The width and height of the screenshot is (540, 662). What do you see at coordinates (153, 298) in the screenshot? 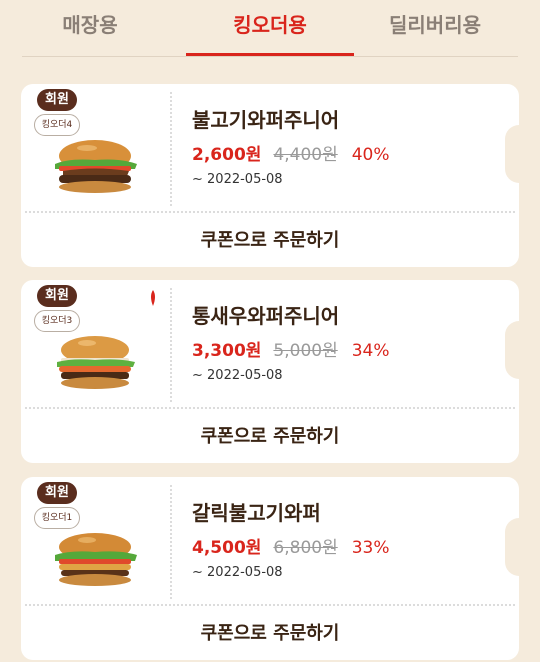
I see `pepper-icon` at bounding box center [153, 298].